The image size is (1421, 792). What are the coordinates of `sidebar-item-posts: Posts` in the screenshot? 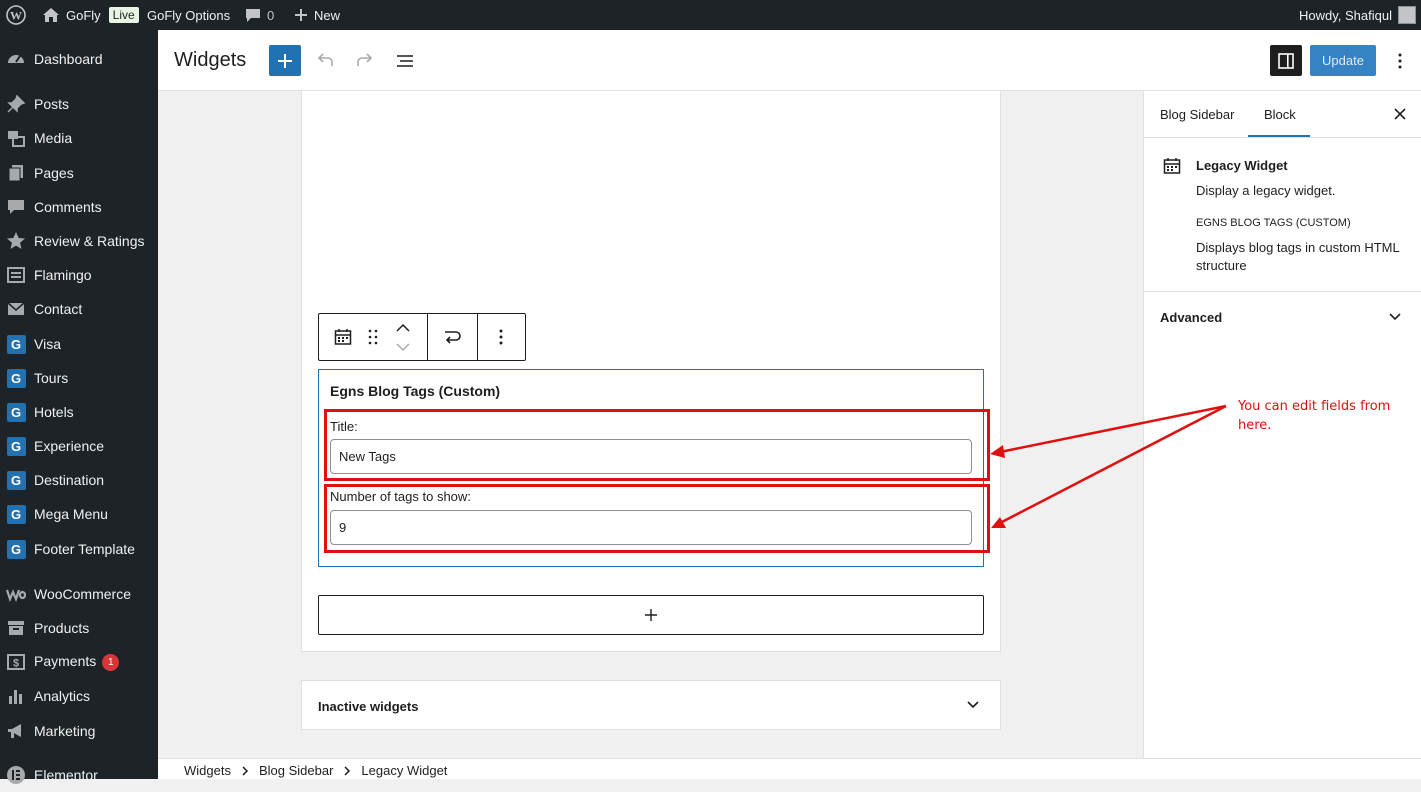 It's located at (79, 104).